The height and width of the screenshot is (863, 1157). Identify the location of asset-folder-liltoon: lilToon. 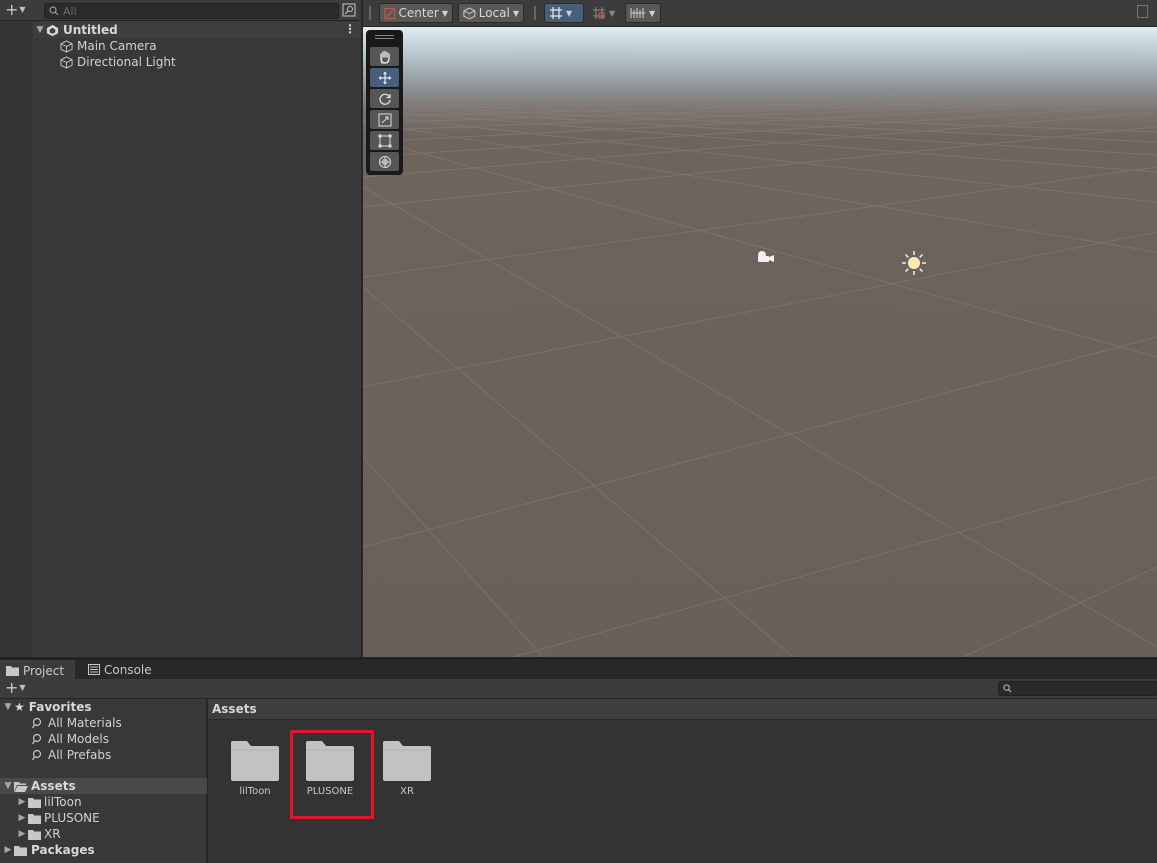
(255, 768).